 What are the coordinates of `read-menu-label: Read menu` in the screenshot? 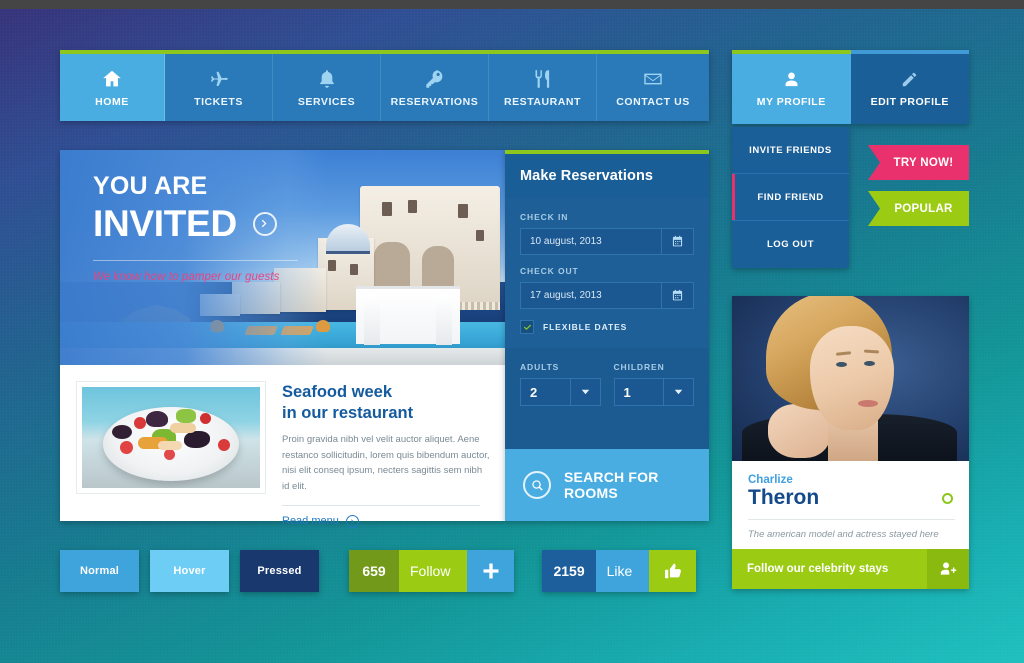 It's located at (310, 521).